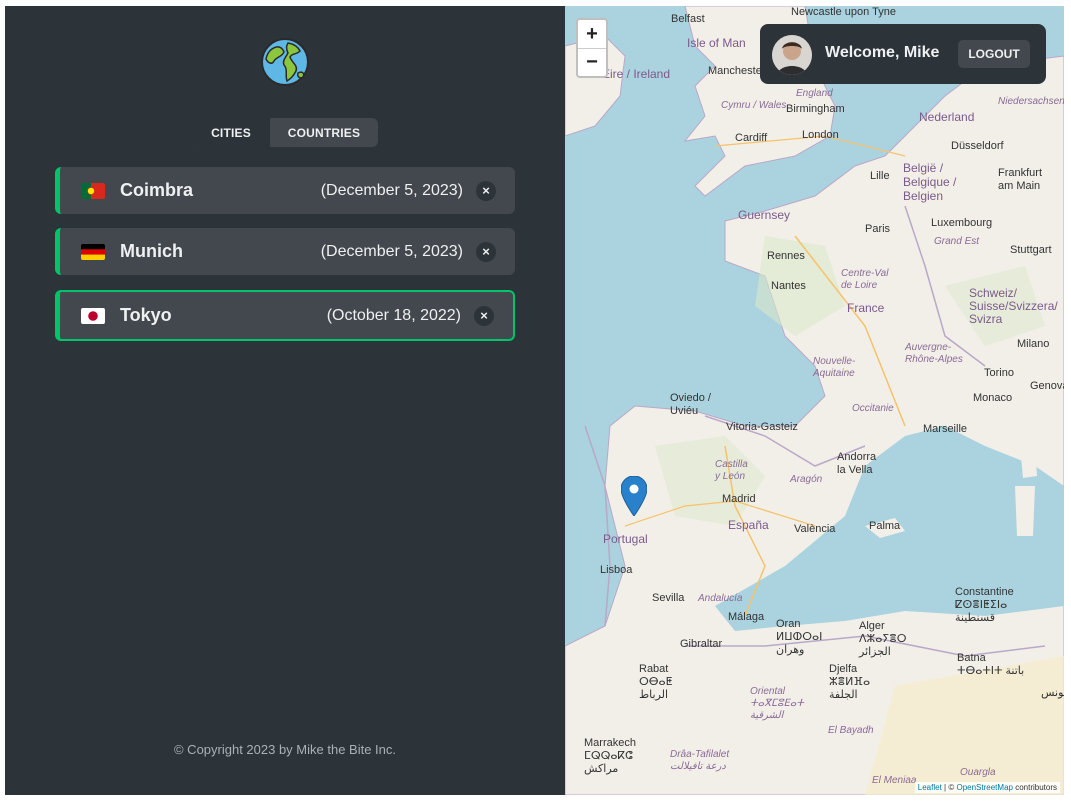  What do you see at coordinates (716, 43) in the screenshot?
I see `map-label: Isle of Man` at bounding box center [716, 43].